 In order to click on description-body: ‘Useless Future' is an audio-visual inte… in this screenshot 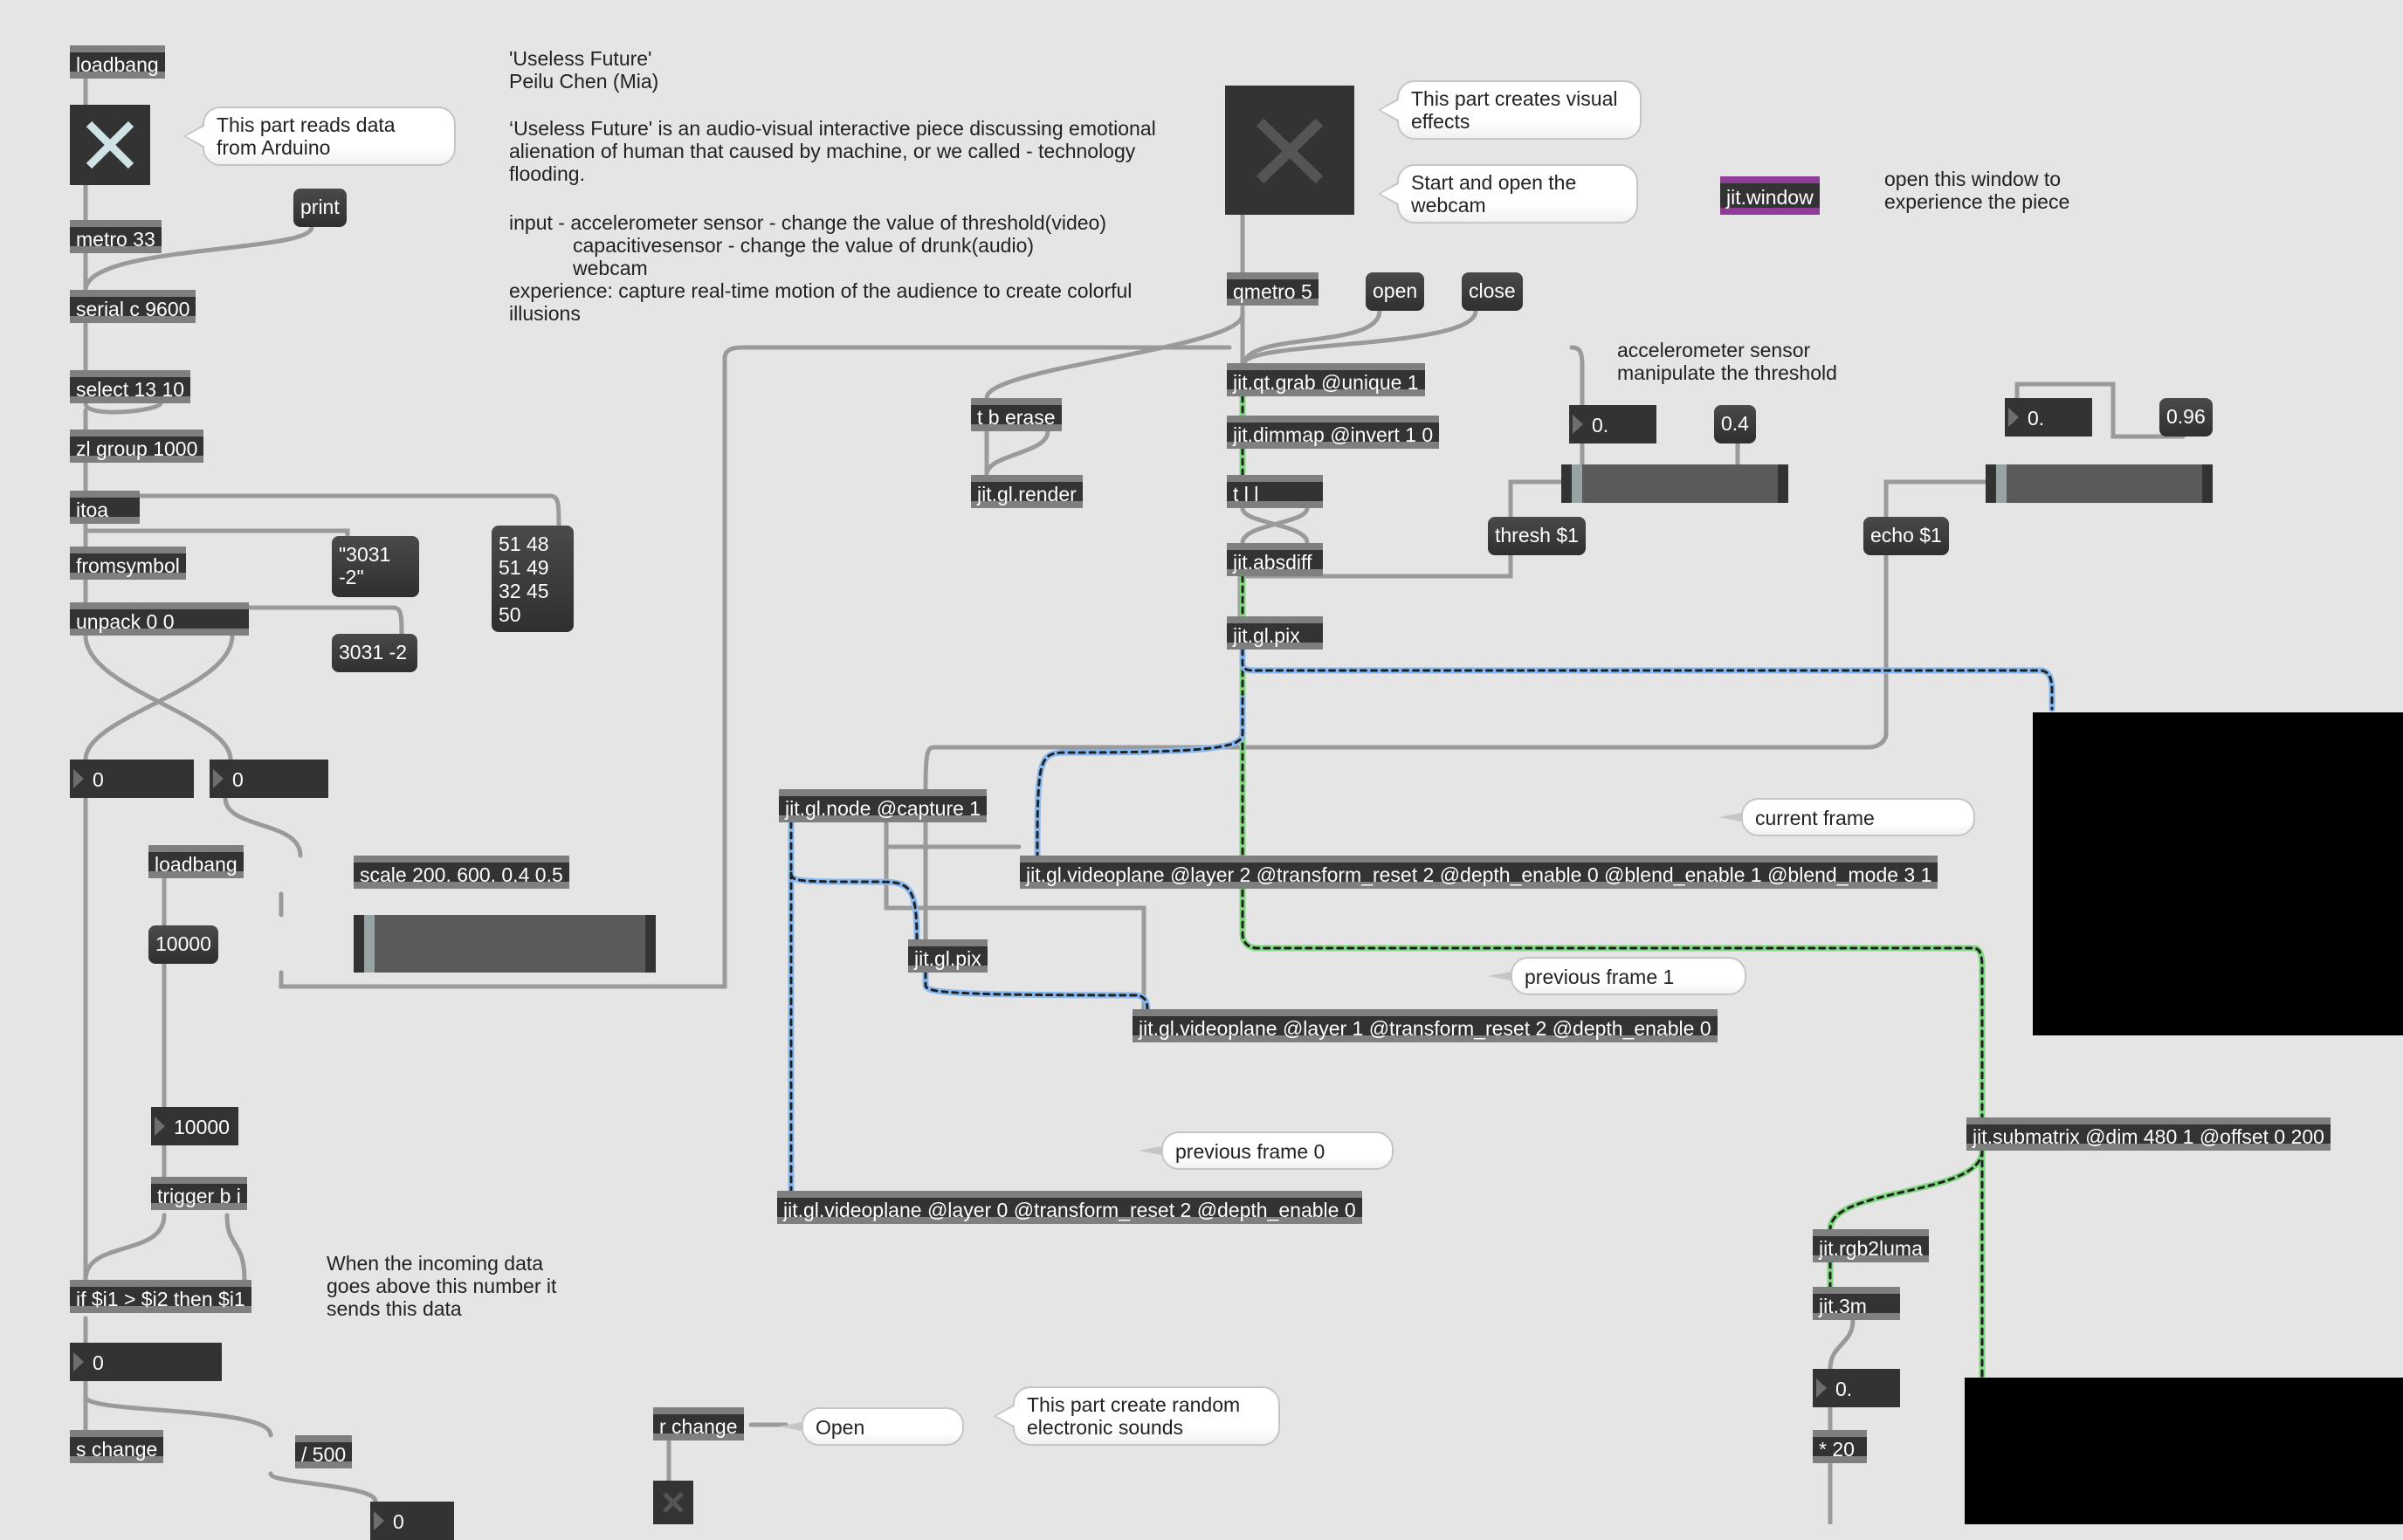, I will do `click(832, 151)`.